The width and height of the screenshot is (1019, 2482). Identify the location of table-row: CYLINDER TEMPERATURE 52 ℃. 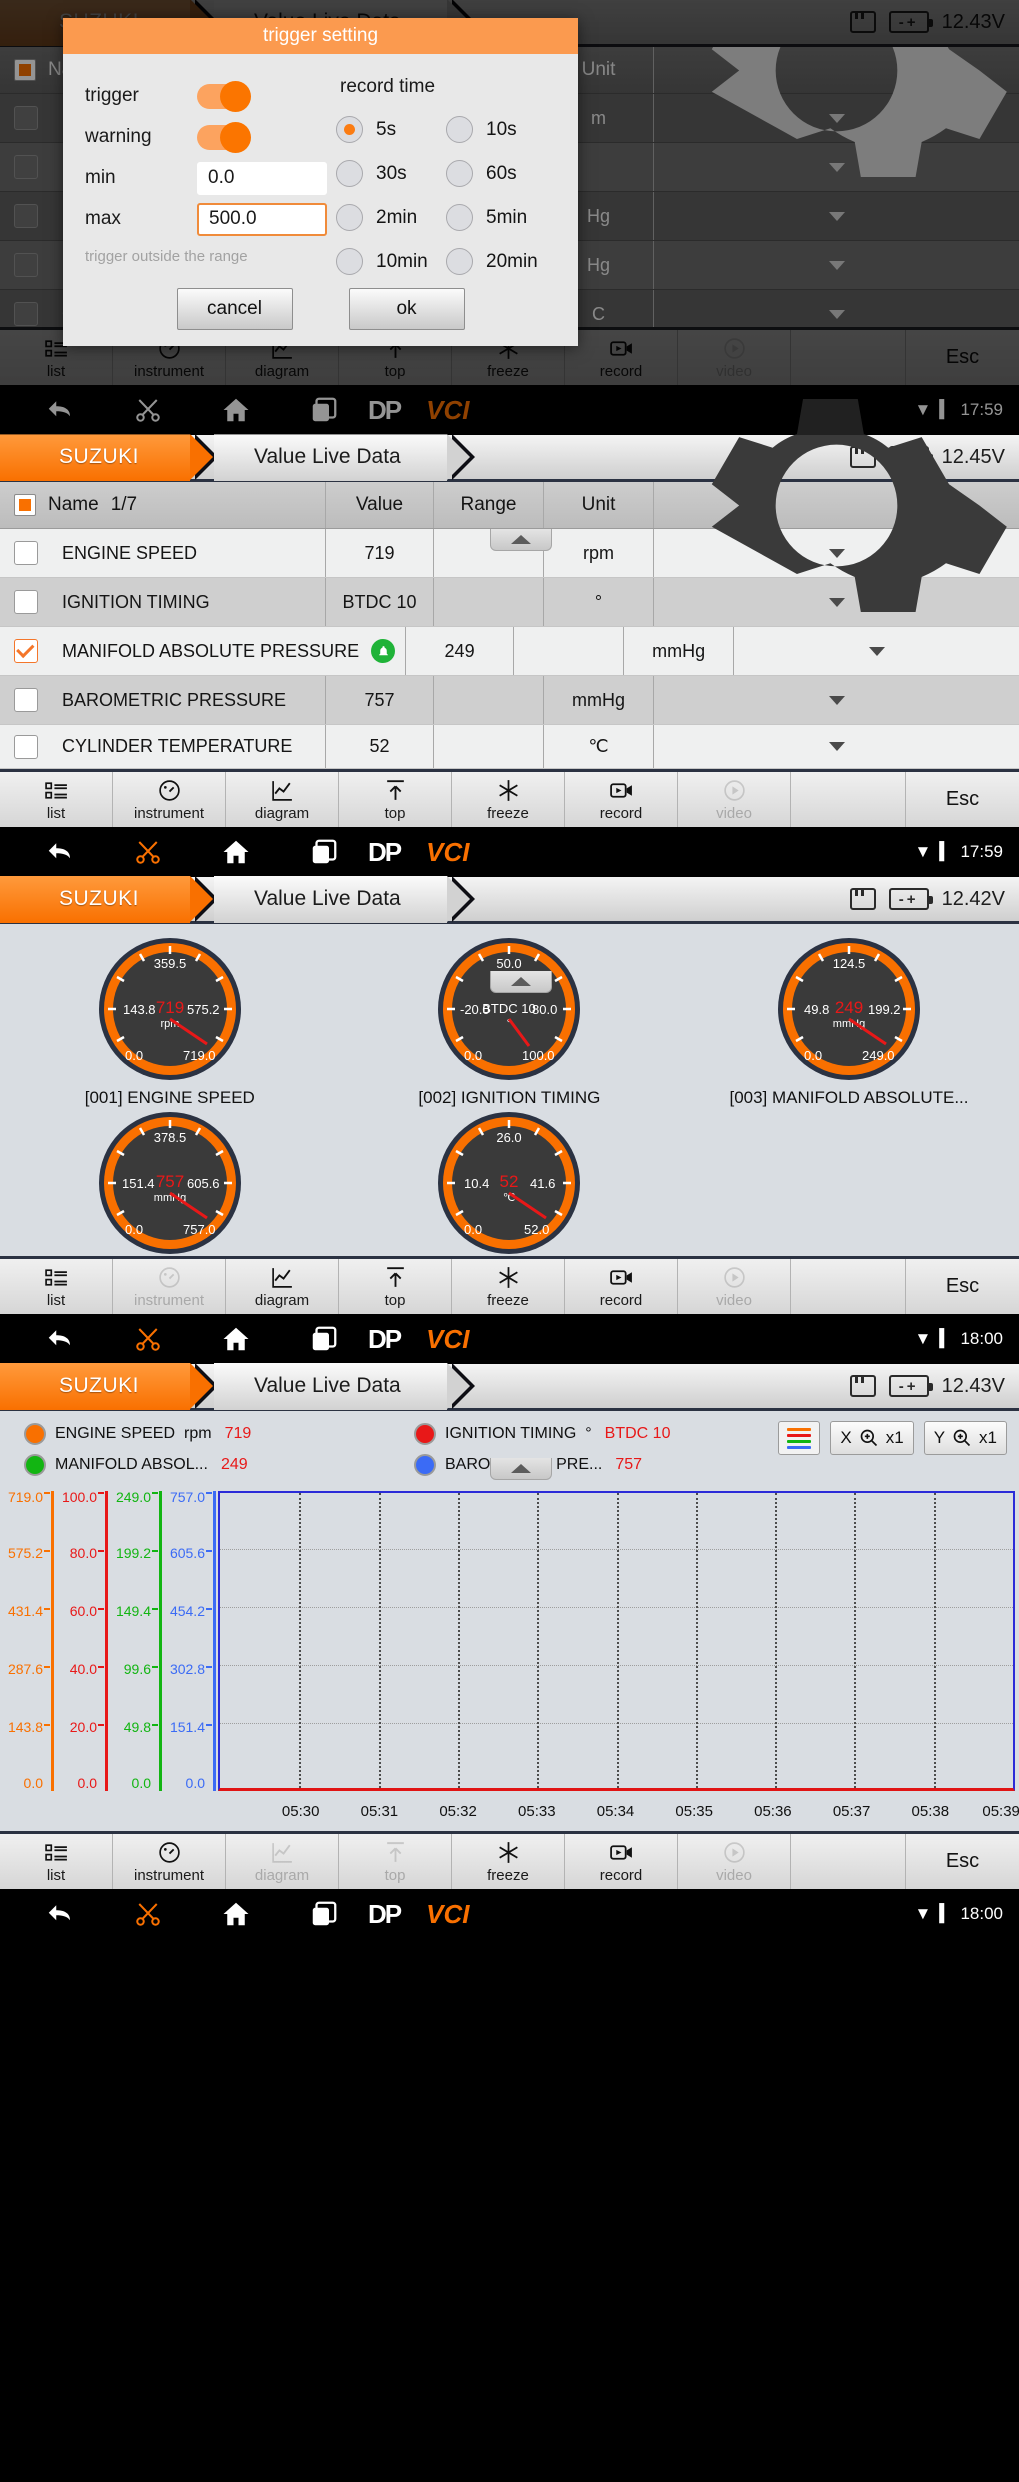
(509, 747).